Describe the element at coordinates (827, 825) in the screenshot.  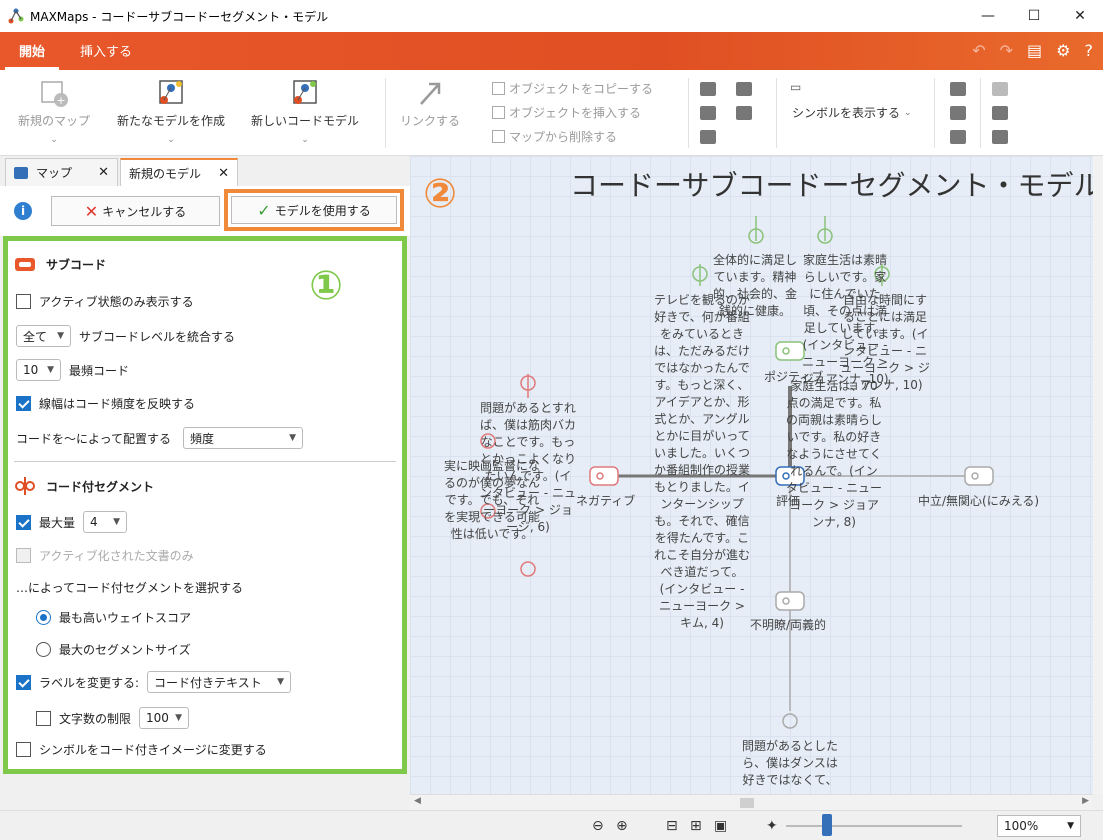
I see `zoom-slider-thumb` at that location.